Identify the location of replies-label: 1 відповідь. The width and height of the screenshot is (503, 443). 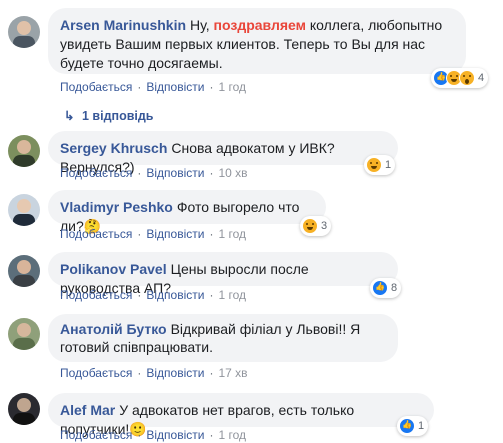
(118, 116).